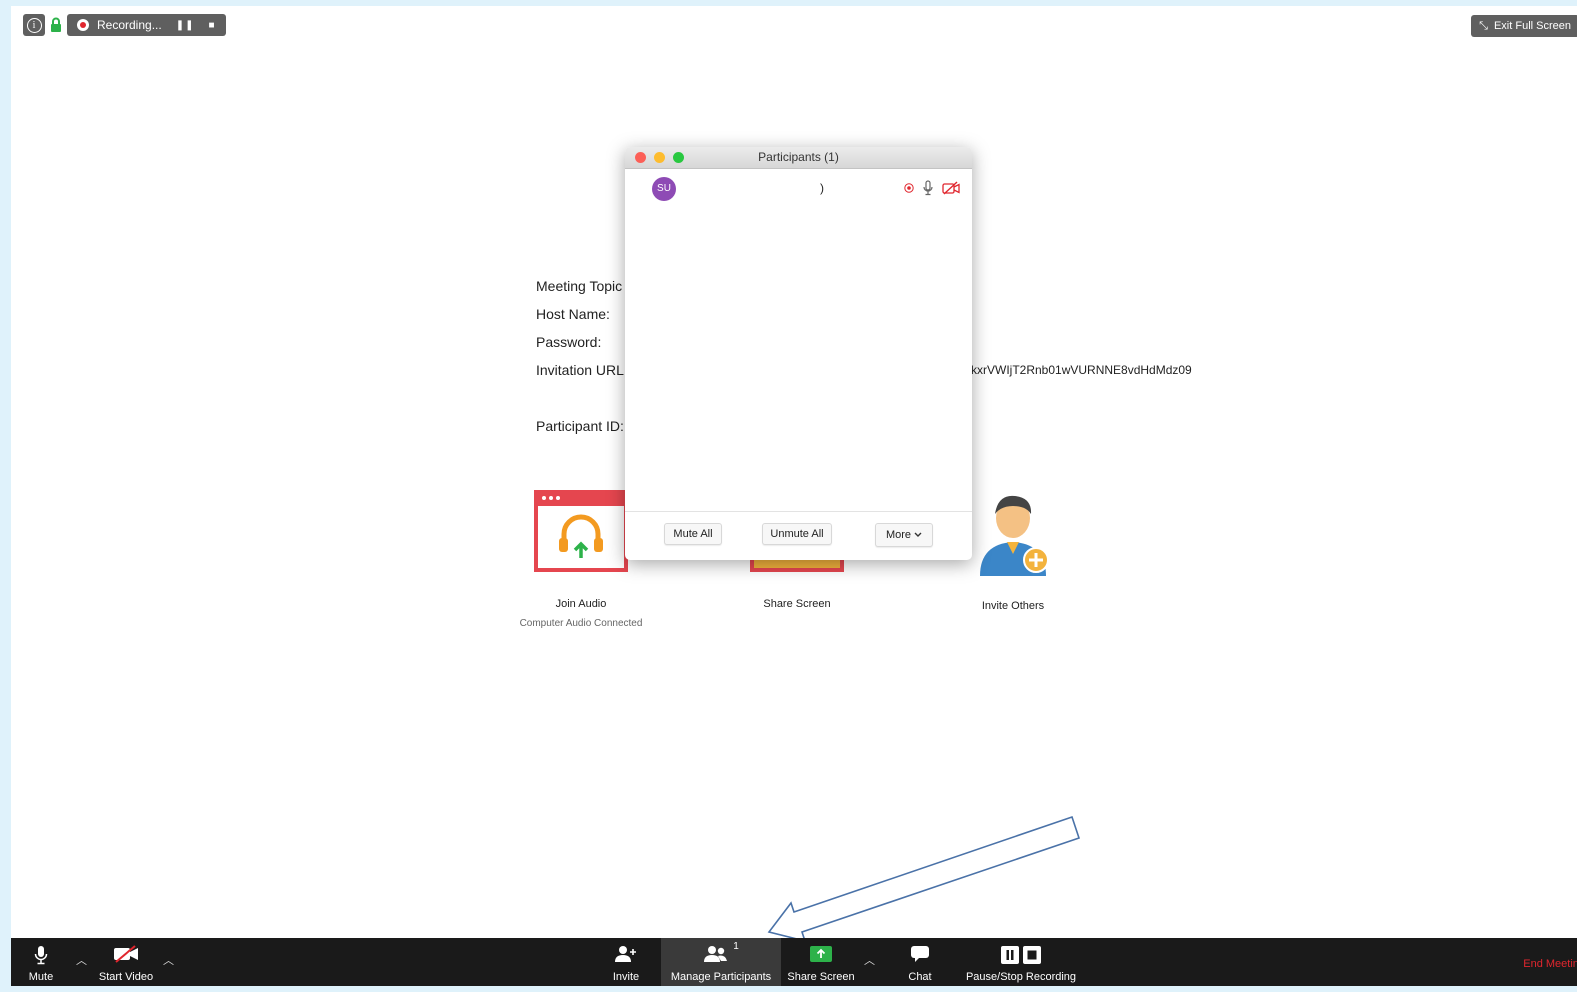  Describe the element at coordinates (678, 157) in the screenshot. I see `zoom-window-button` at that location.